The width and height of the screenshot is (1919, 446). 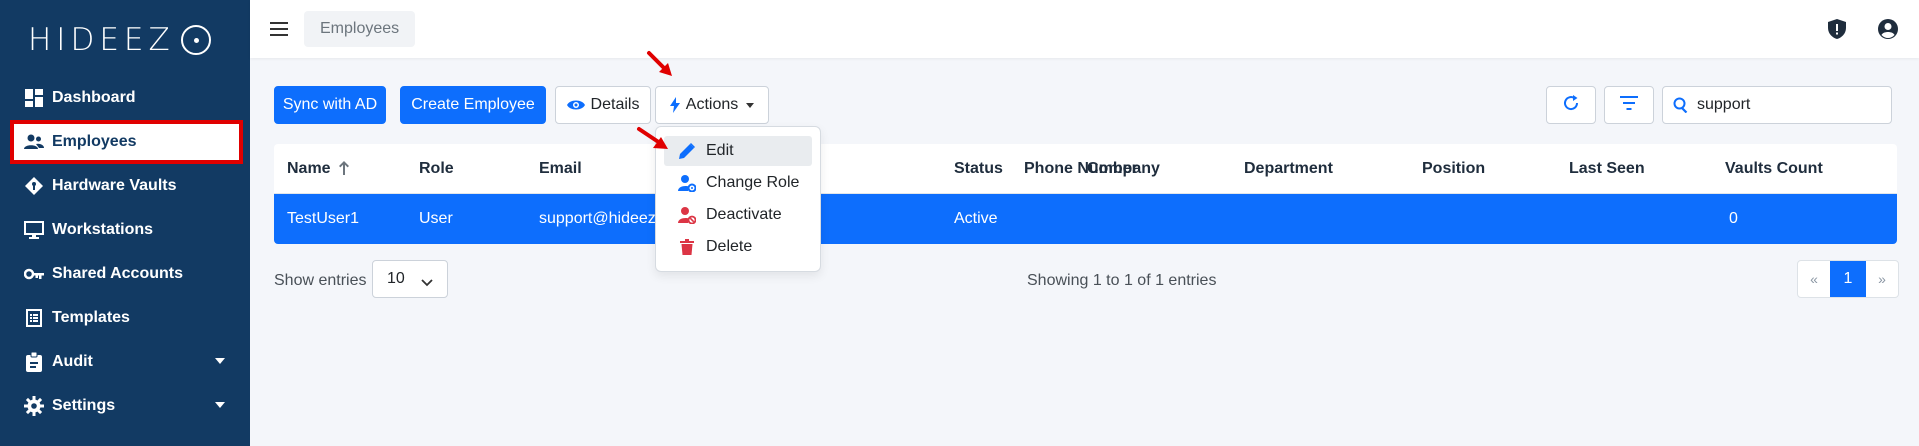 I want to click on menu-item-label: Edit, so click(x=720, y=150).